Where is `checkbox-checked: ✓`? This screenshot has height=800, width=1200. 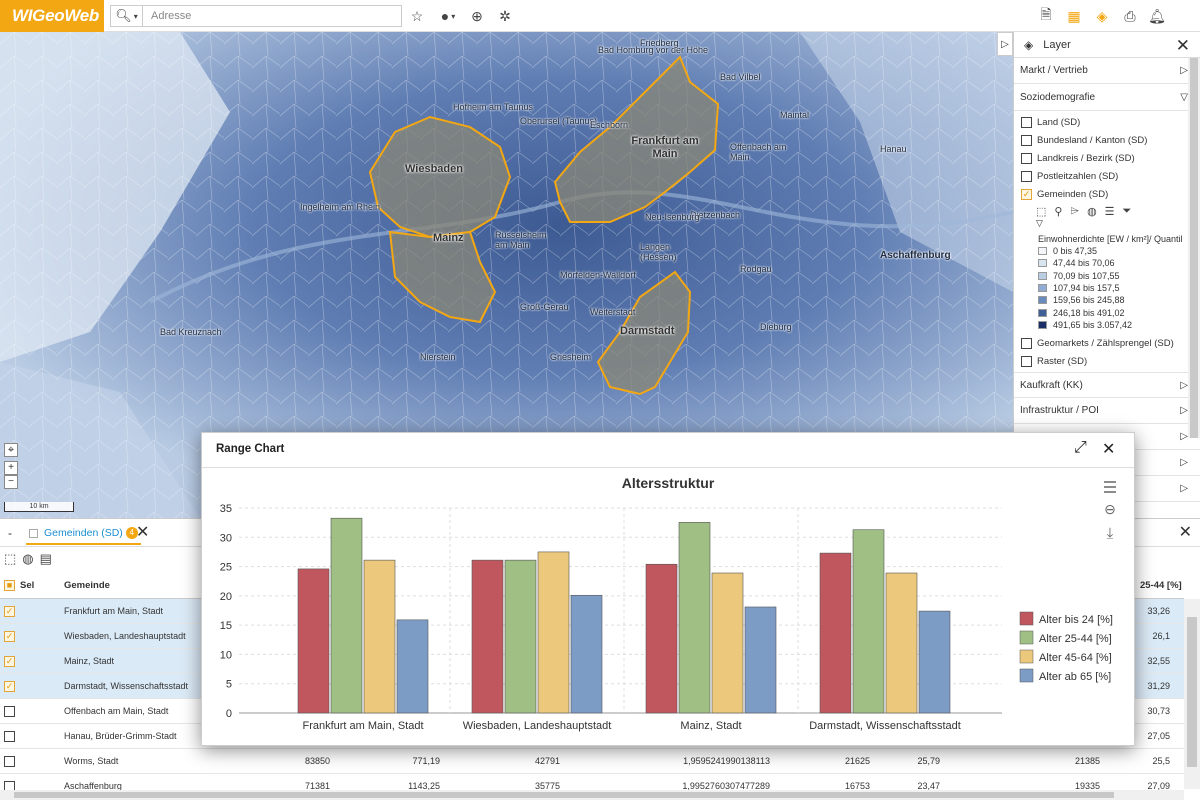 checkbox-checked: ✓ is located at coordinates (1026, 194).